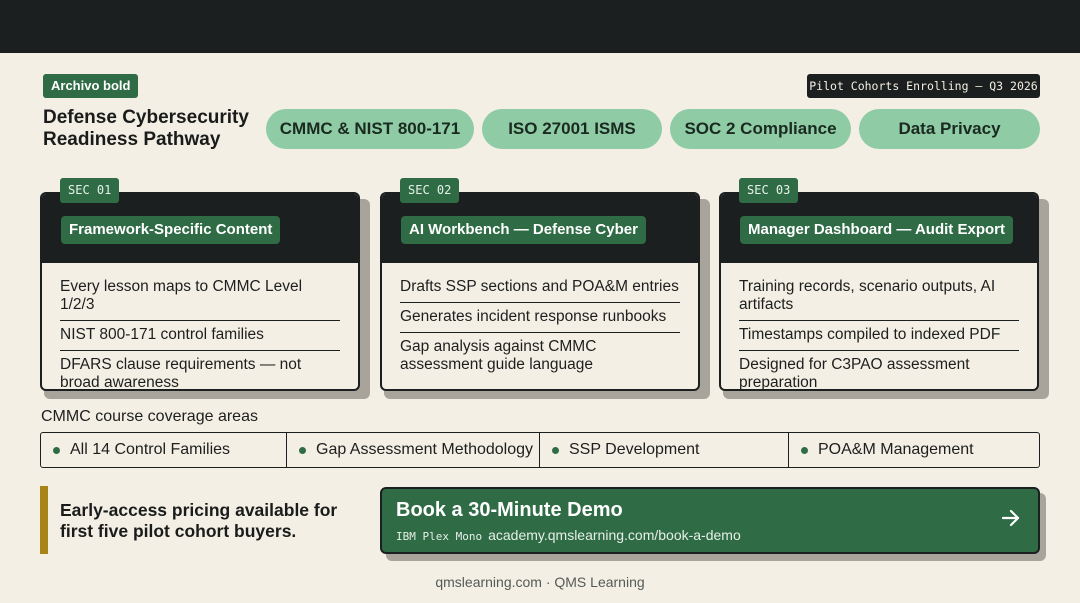 Image resolution: width=1080 pixels, height=603 pixels. I want to click on card-item: Timestamps compiled to indexed PDF, so click(879, 336).